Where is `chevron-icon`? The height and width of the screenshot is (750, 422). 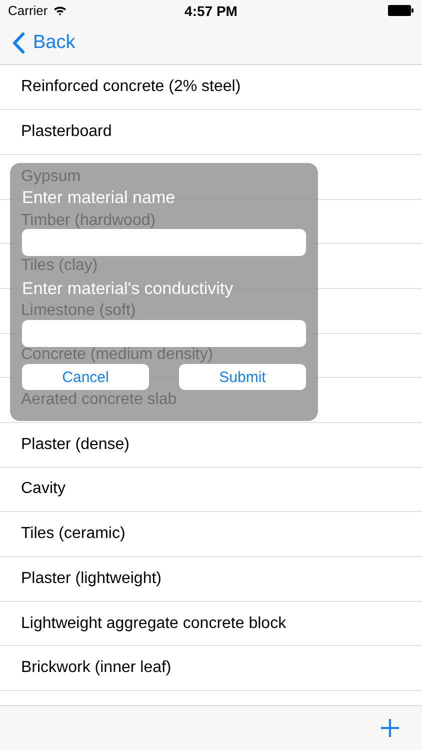
chevron-icon is located at coordinates (18, 43).